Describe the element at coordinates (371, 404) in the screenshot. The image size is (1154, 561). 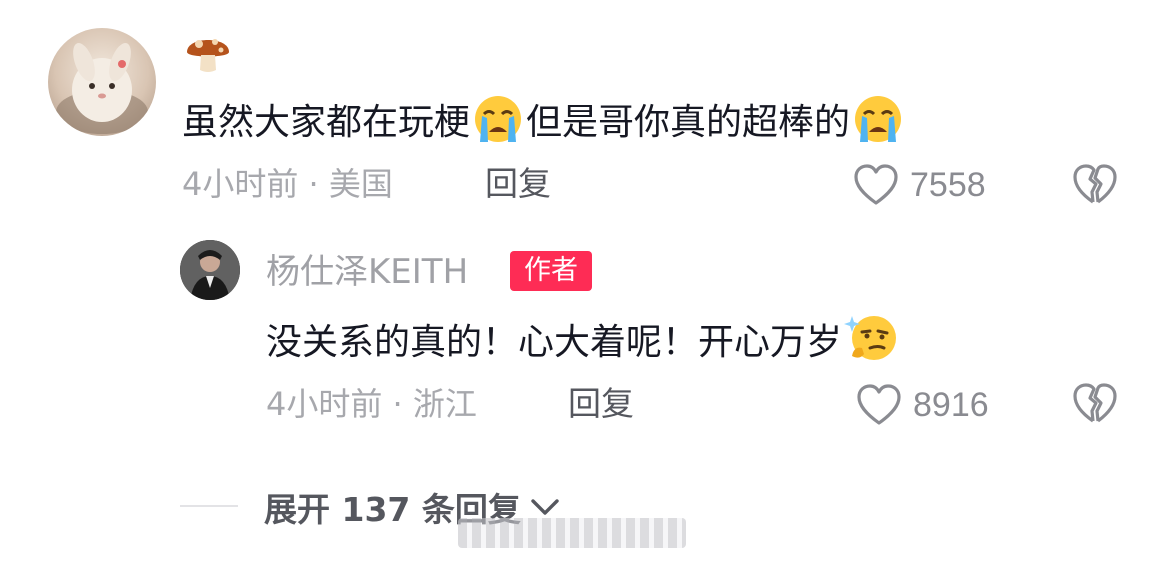
I see `reply-meta: 4小时前 · 浙江` at that location.